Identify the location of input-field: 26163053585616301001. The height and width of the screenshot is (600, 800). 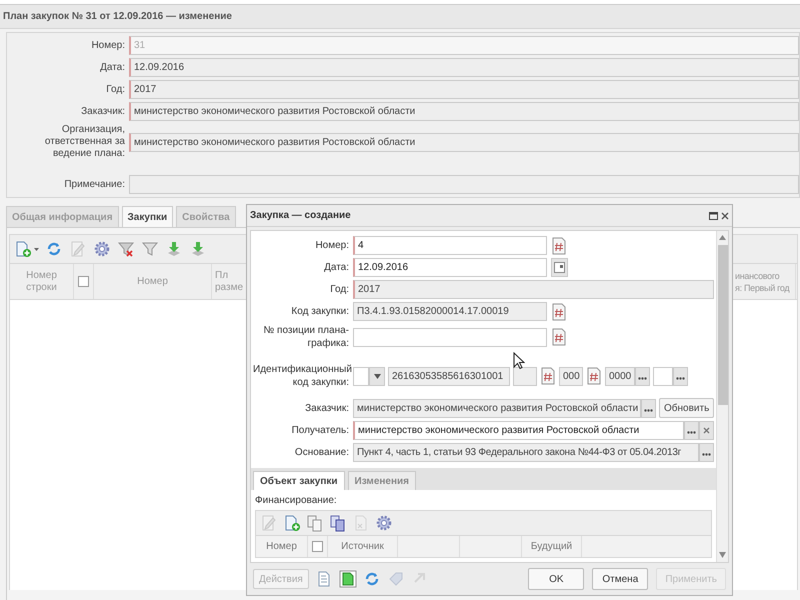
(449, 376).